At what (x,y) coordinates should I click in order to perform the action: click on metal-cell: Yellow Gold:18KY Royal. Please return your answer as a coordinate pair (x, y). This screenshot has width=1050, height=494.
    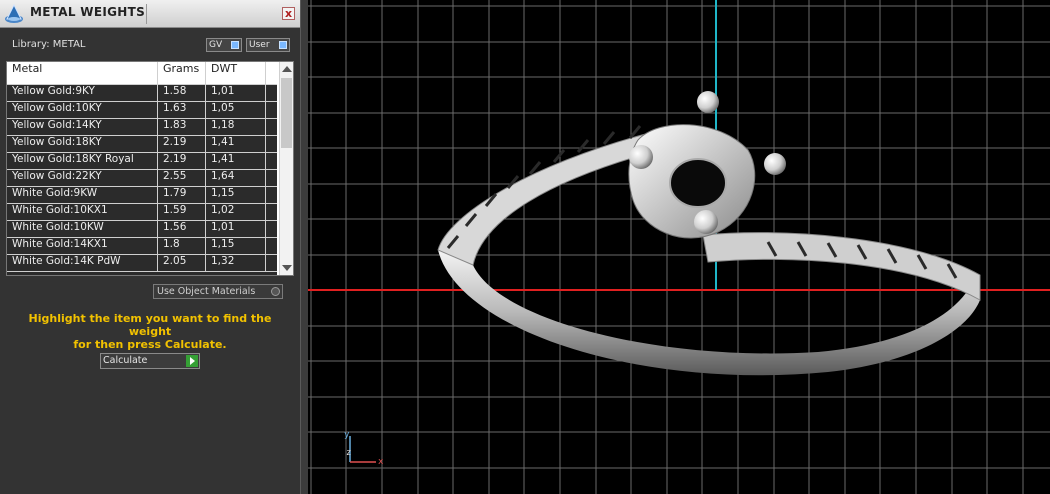
    Looking at the image, I should click on (82, 161).